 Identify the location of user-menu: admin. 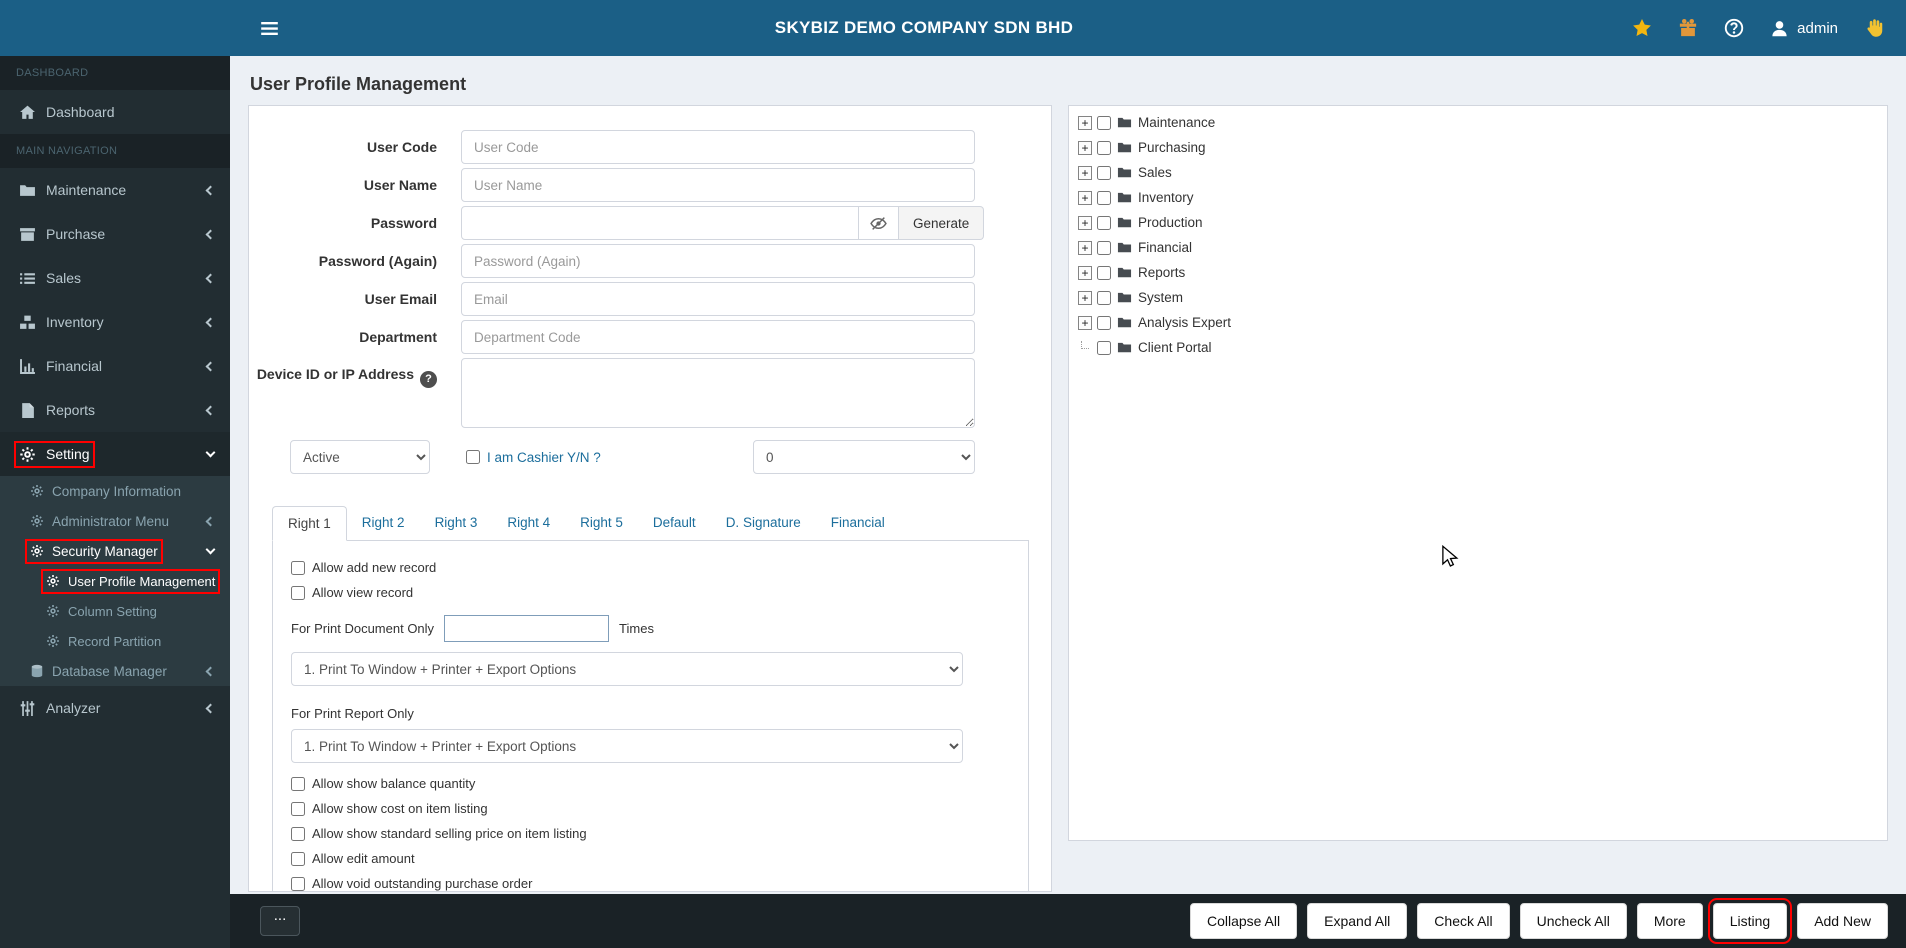
(1804, 28).